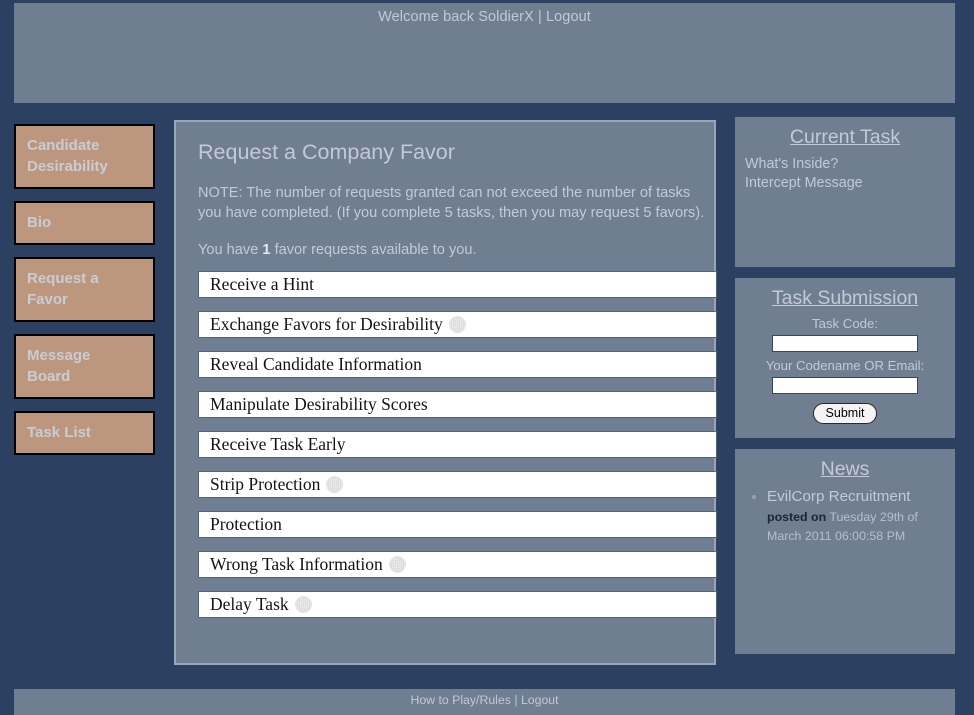 Image resolution: width=974 pixels, height=715 pixels. I want to click on sidebar-item-candidate-desirability: Candidate Desirability, so click(84, 156).